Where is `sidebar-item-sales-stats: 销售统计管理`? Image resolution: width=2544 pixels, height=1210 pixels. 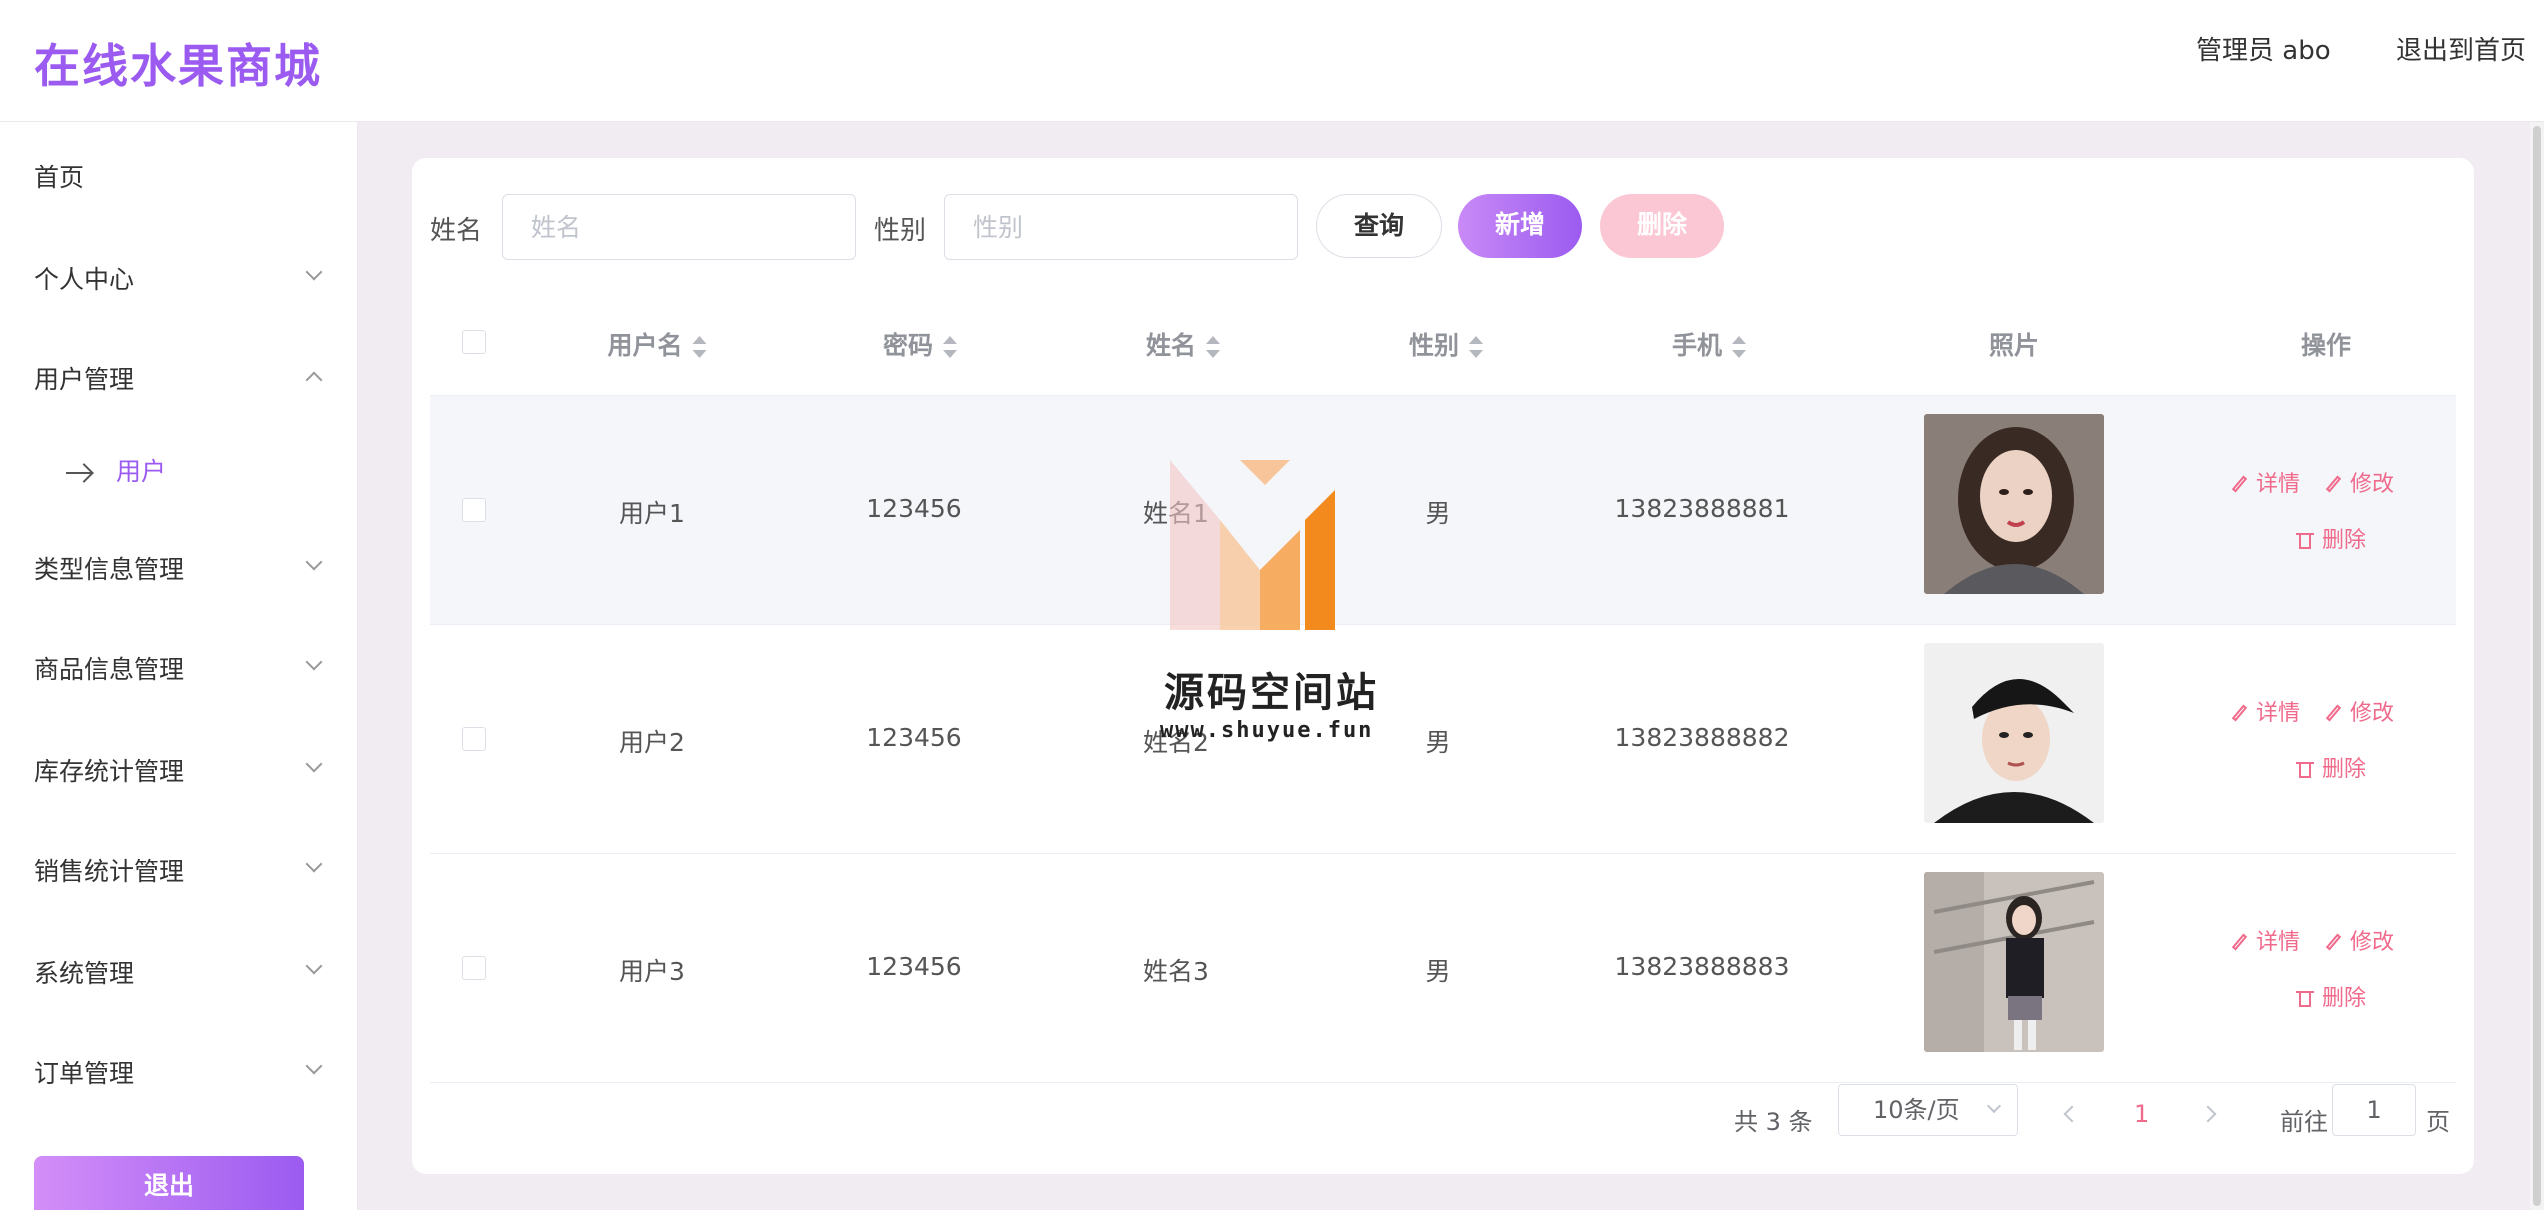 sidebar-item-sales-stats: 销售统计管理 is located at coordinates (179, 870).